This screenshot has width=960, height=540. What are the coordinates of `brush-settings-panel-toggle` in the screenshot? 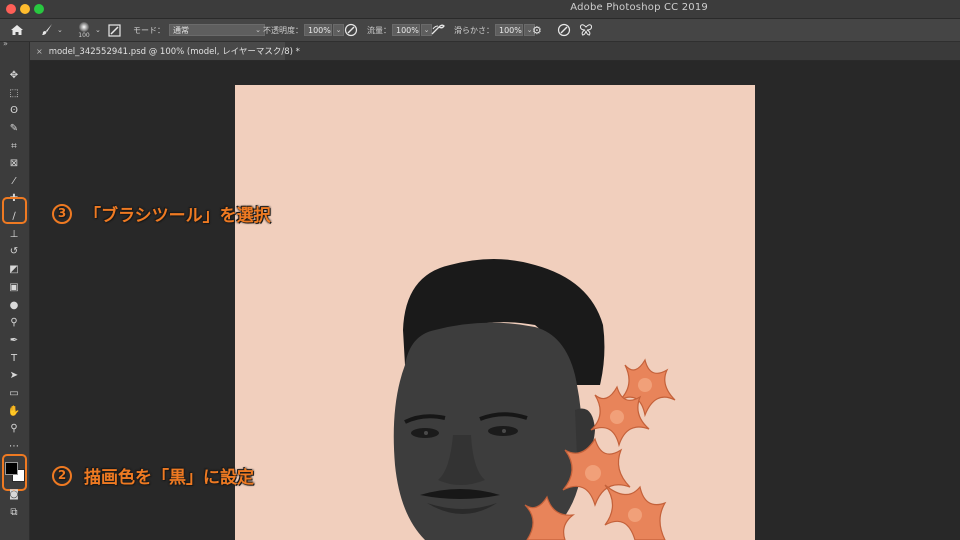 It's located at (114, 30).